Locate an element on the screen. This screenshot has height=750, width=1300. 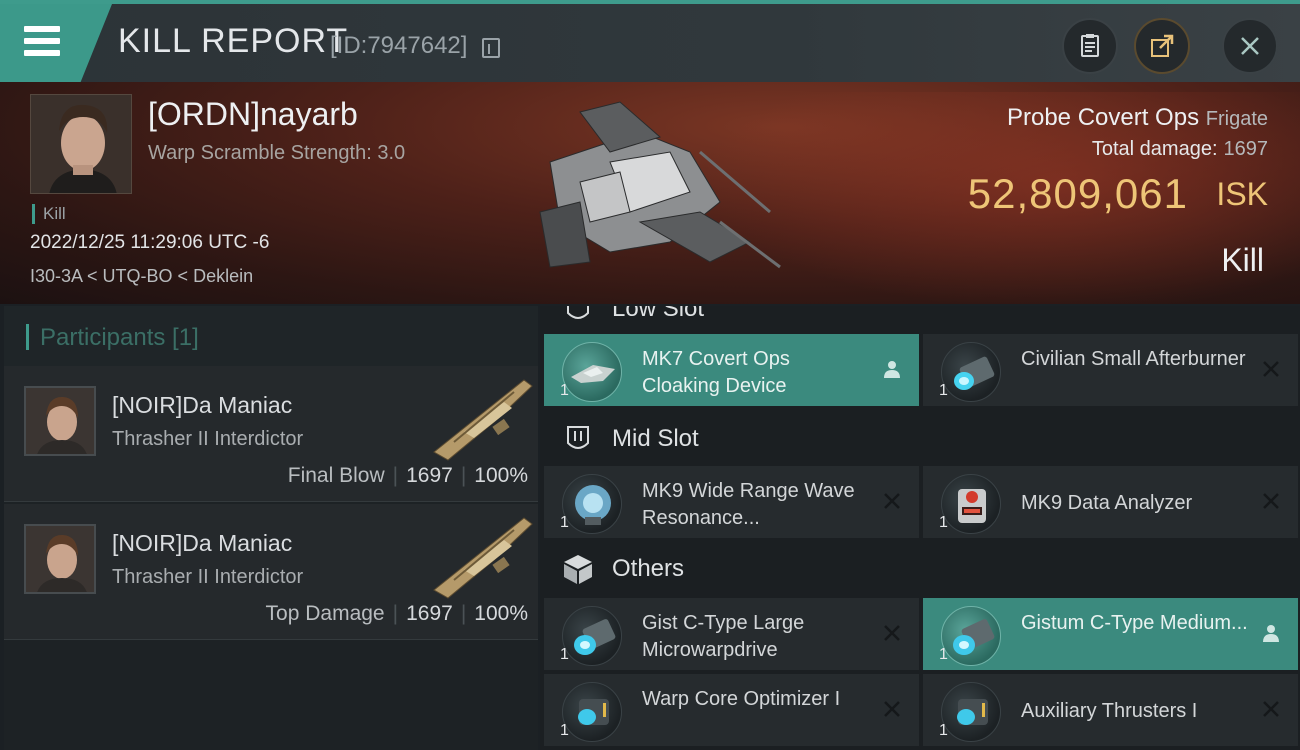
kill-result: Kill is located at coordinates (1242, 260).